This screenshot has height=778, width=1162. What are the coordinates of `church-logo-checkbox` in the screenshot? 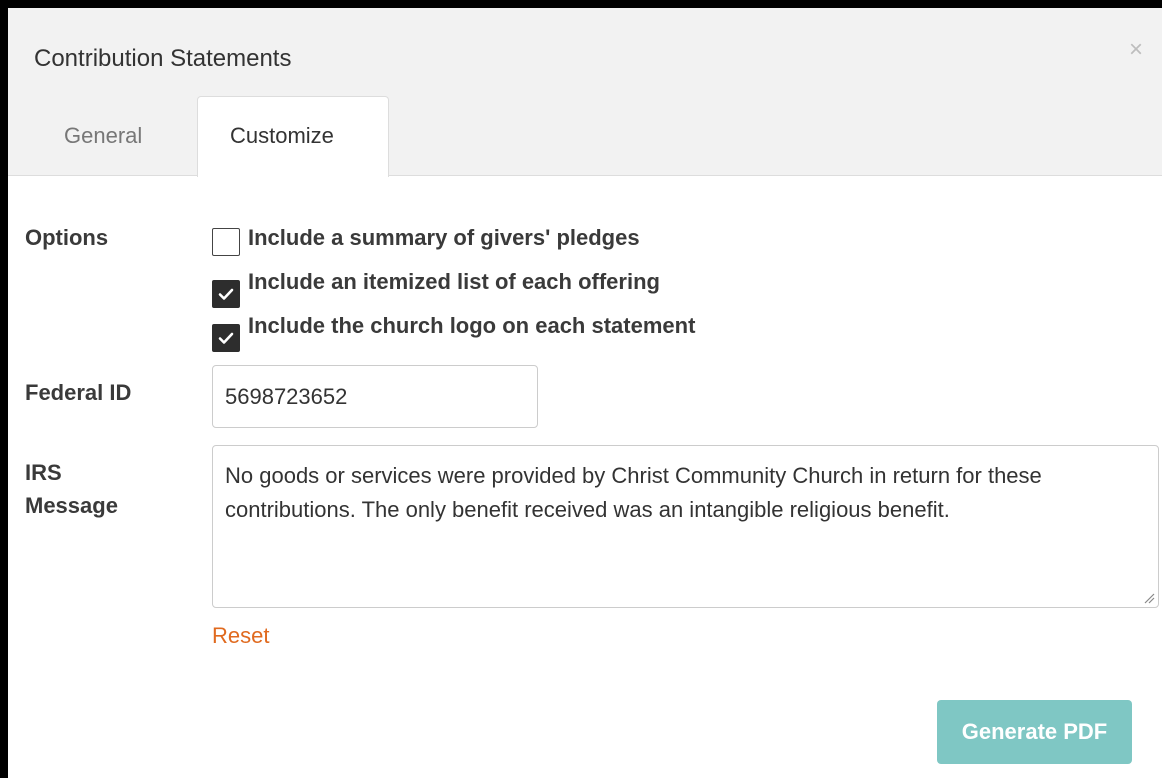 It's located at (226, 338).